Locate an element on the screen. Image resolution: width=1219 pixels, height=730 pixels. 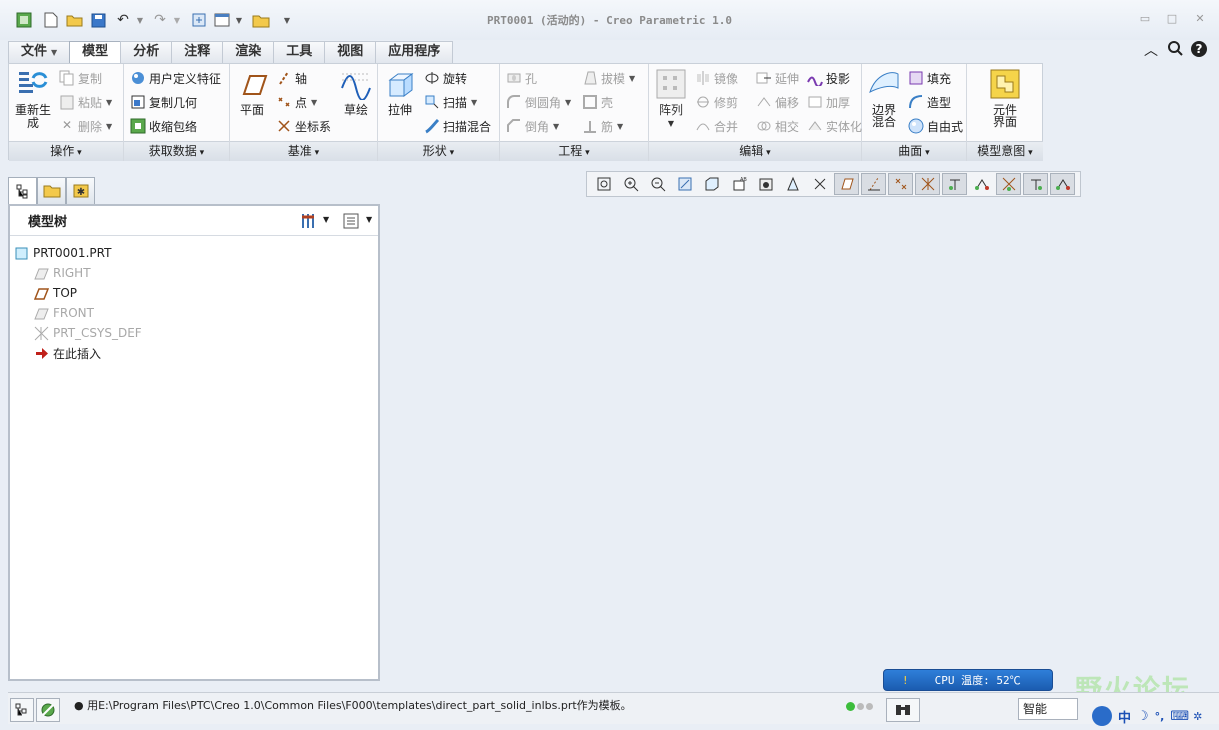
spin-center-toggle-icon is located at coordinates (981, 184).